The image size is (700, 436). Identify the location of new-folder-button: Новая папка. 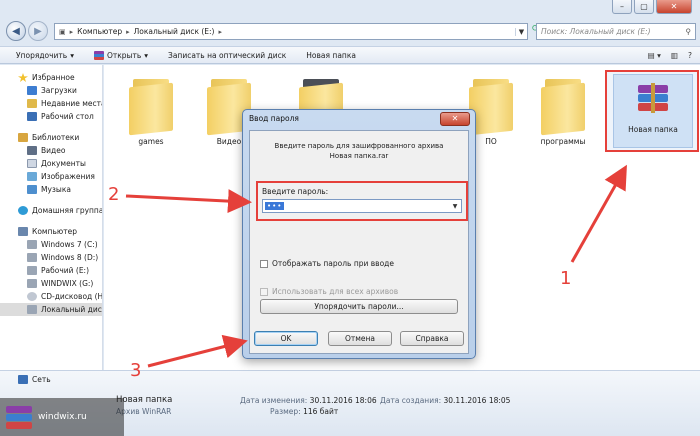
(331, 55).